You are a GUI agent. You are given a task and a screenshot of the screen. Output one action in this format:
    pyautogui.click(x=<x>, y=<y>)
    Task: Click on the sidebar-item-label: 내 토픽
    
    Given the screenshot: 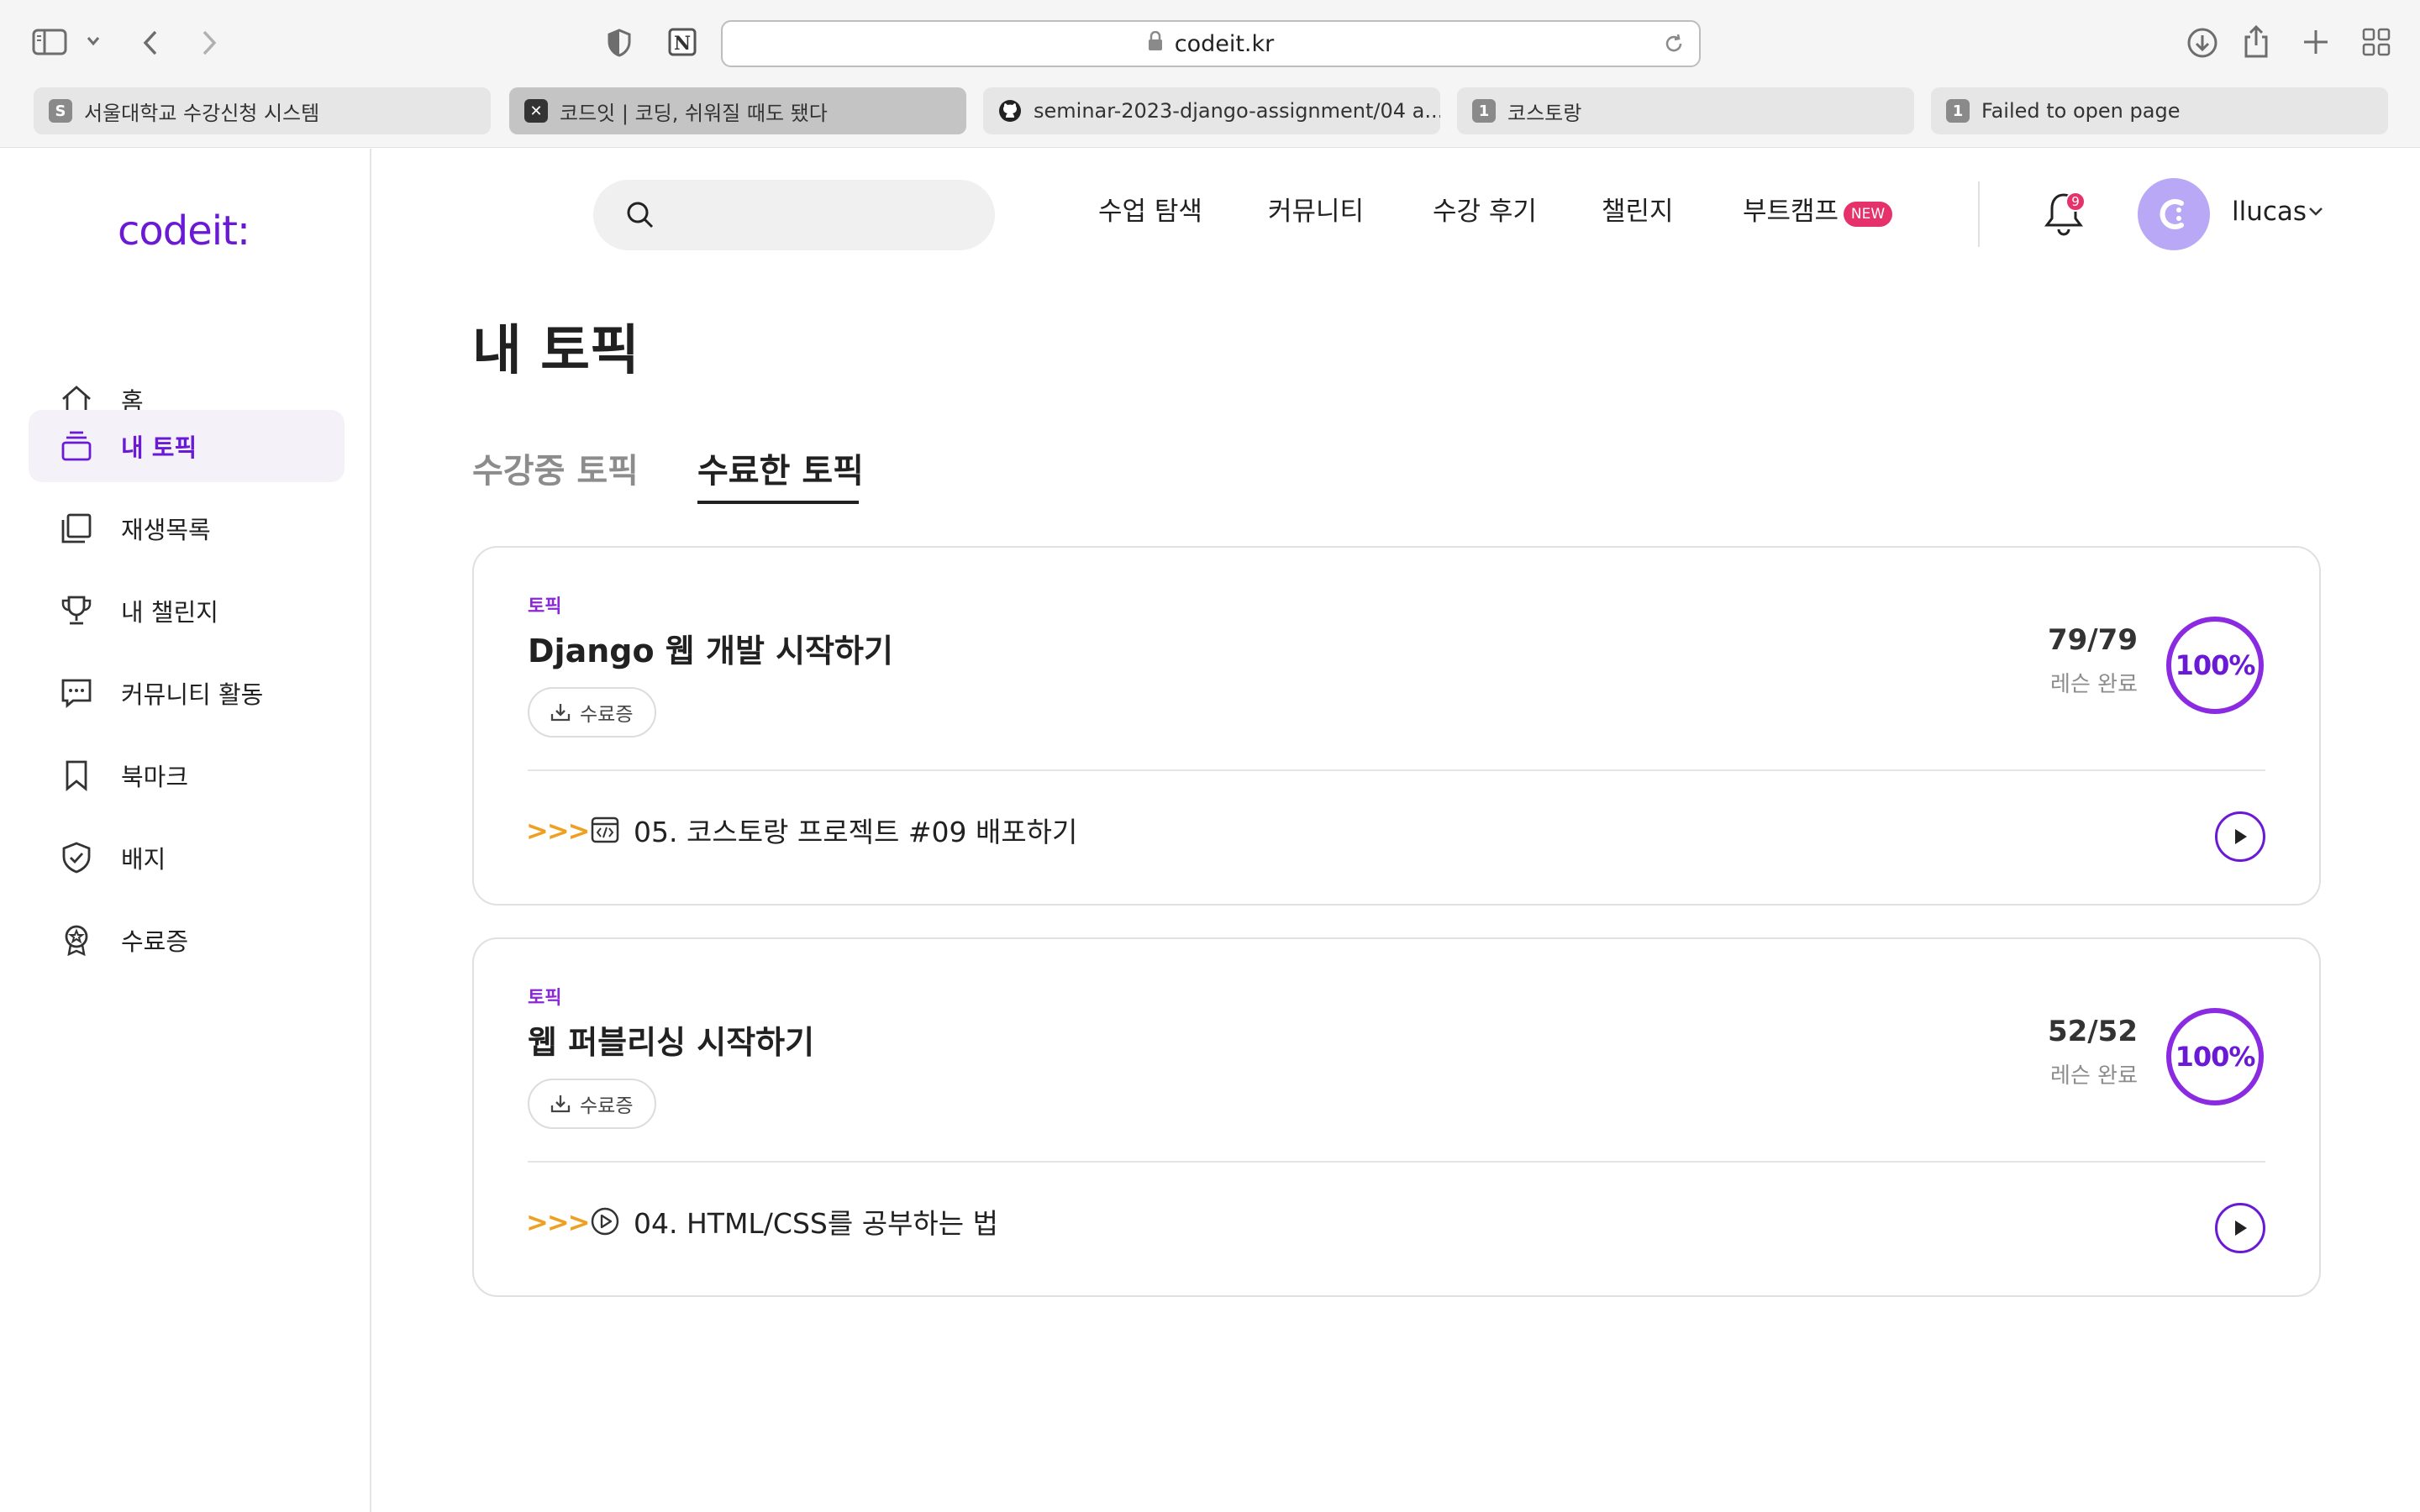 What is the action you would take?
    pyautogui.click(x=159, y=447)
    